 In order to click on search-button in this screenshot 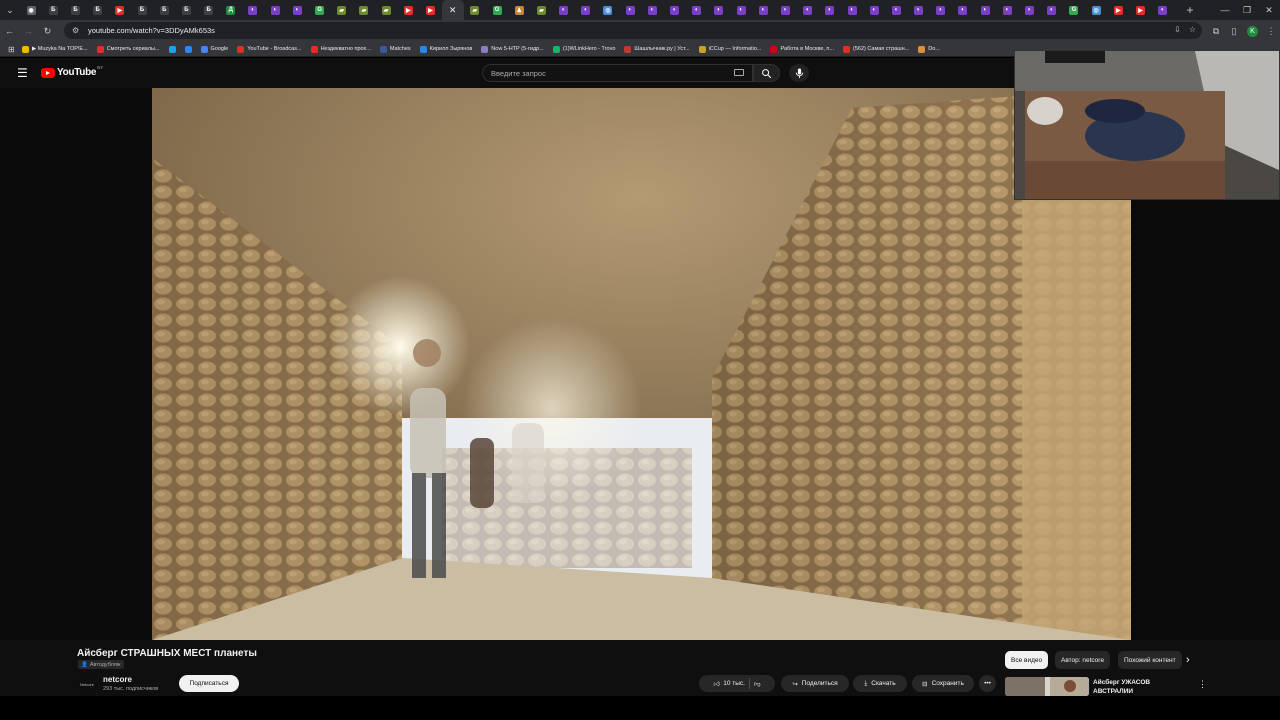, I will do `click(766, 73)`.